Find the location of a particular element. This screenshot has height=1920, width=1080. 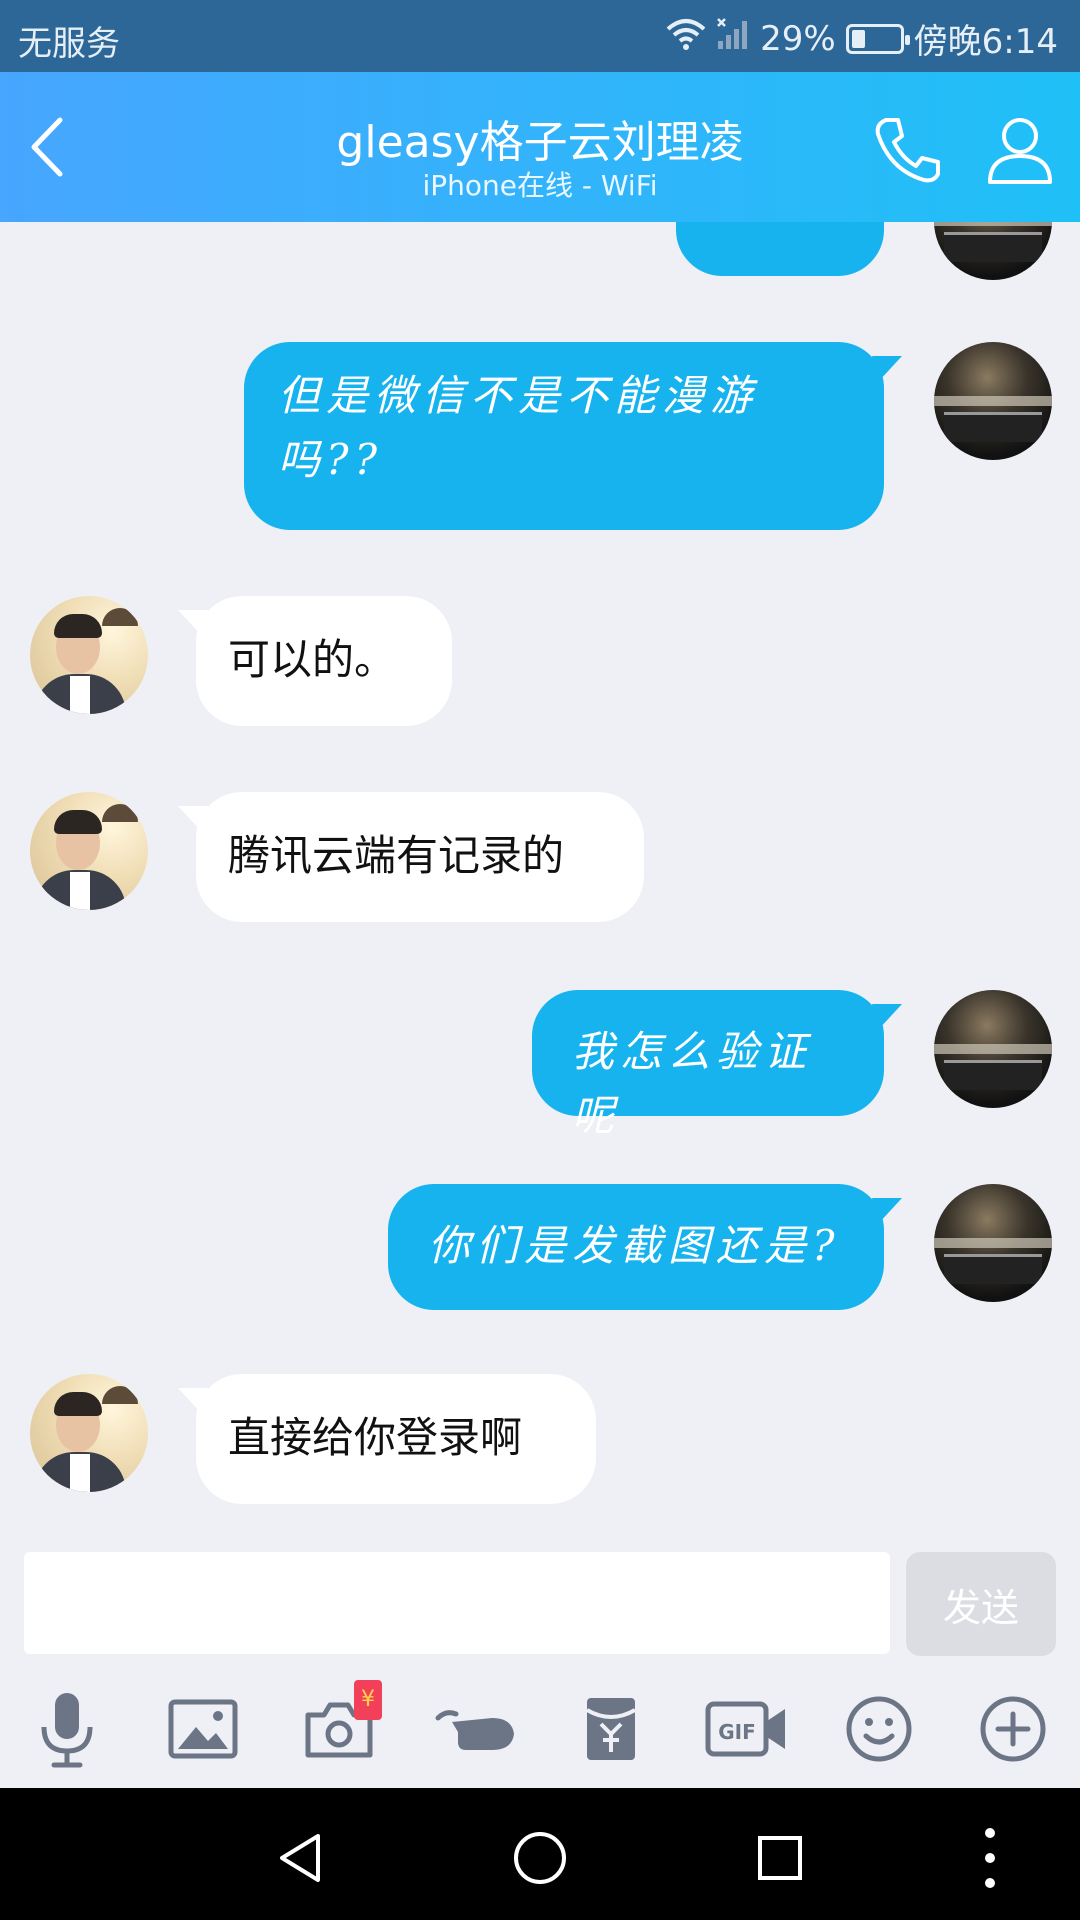

recents-square-icon is located at coordinates (780, 1858).